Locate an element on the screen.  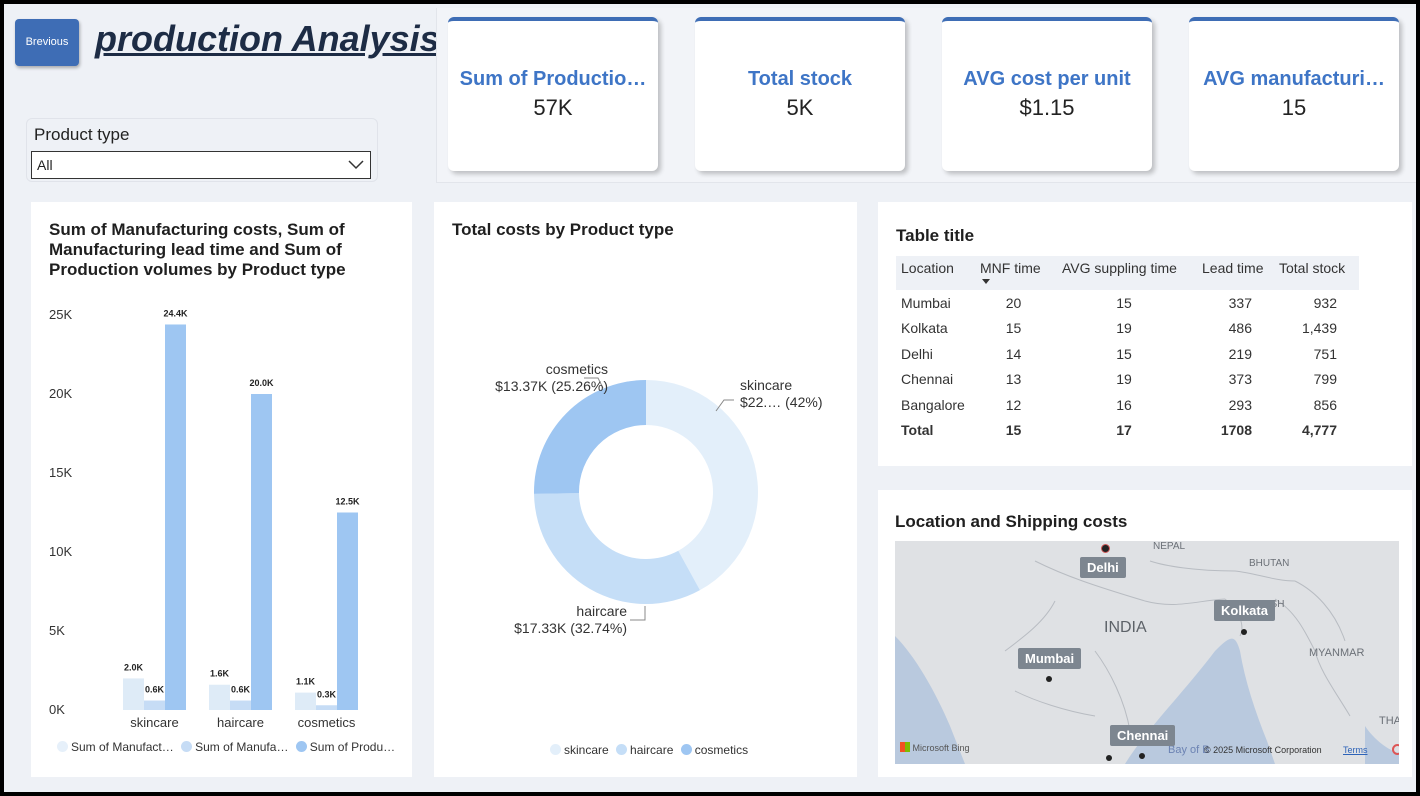
table-total-row: Total 15 17 1708 4,777 is located at coordinates (1127, 431).